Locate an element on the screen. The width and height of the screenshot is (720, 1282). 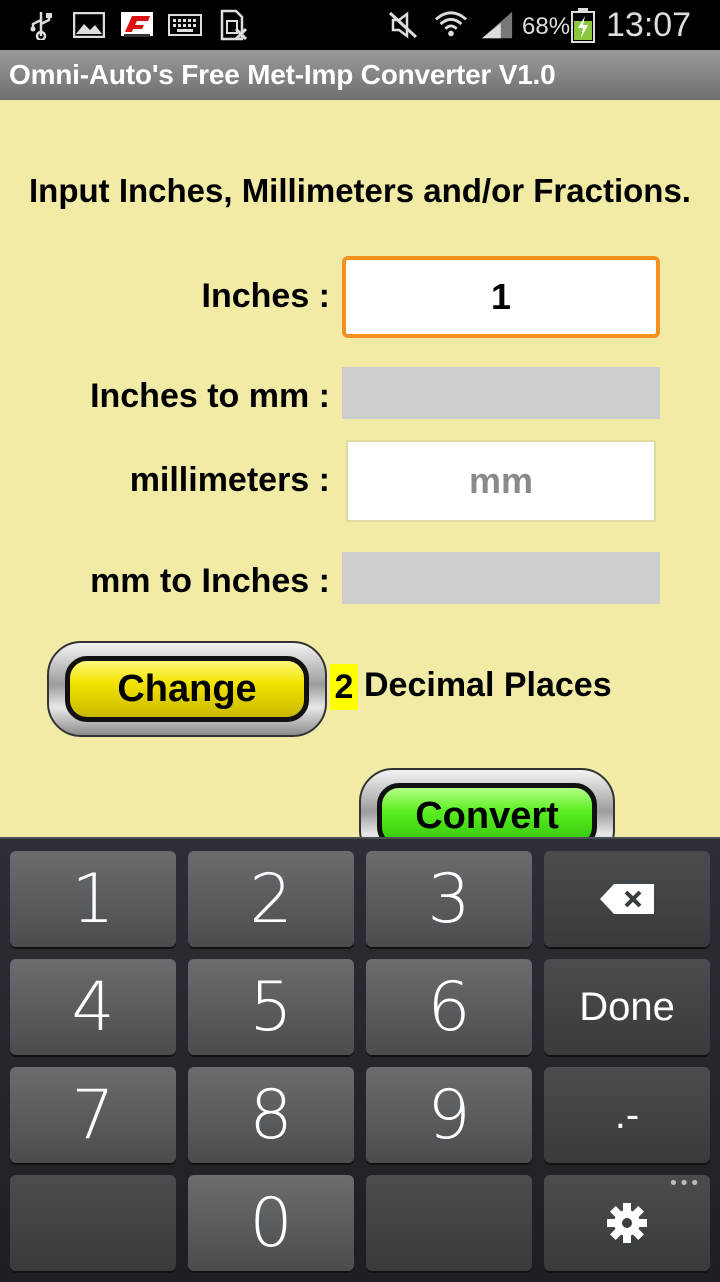
inches-input: 1 is located at coordinates (501, 297).